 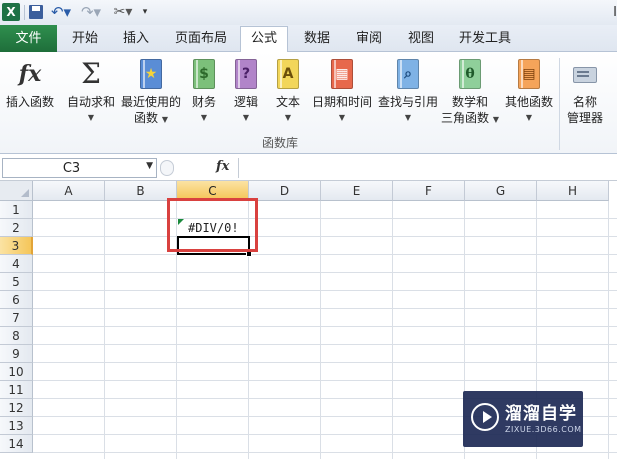 What do you see at coordinates (246, 91) in the screenshot?
I see `logical-button: ? 逻辑 ▼` at bounding box center [246, 91].